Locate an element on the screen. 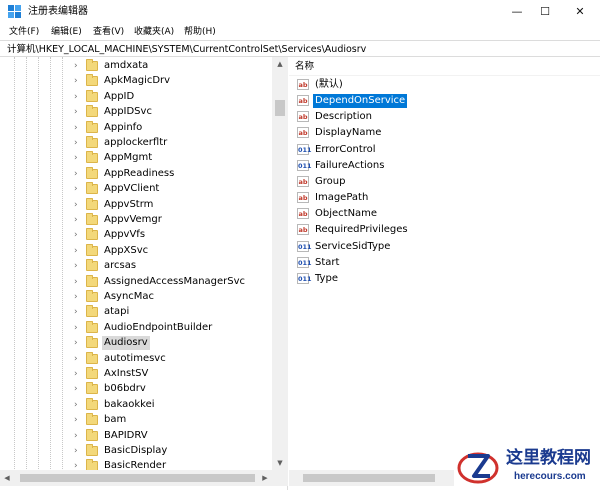 The height and width of the screenshot is (490, 600). value-item: 011 ErrorControl is located at coordinates (445, 150).